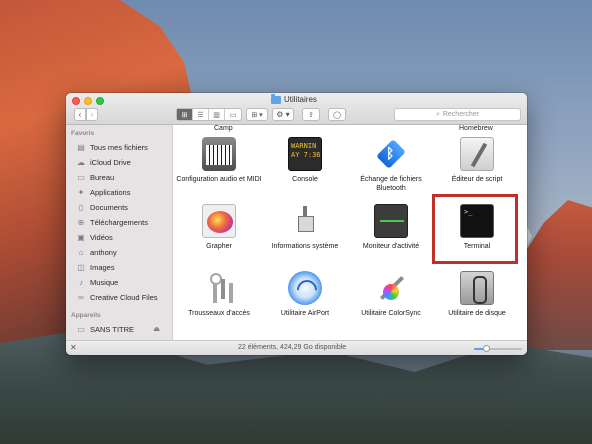 Image resolution: width=592 pixels, height=444 pixels. What do you see at coordinates (283, 114) in the screenshot?
I see `action-gear-button: ⚙ ▾` at bounding box center [283, 114].